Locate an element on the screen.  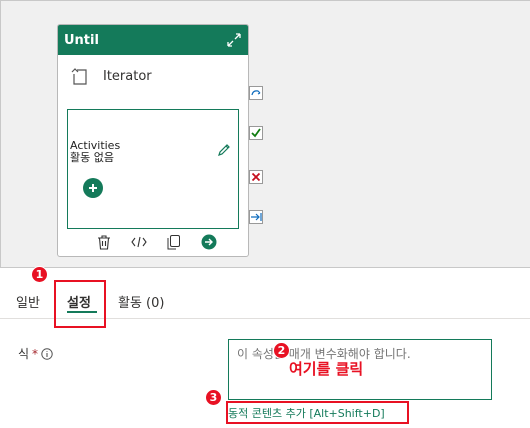
activities-empty-text: 활동 없음 is located at coordinates (92, 157).